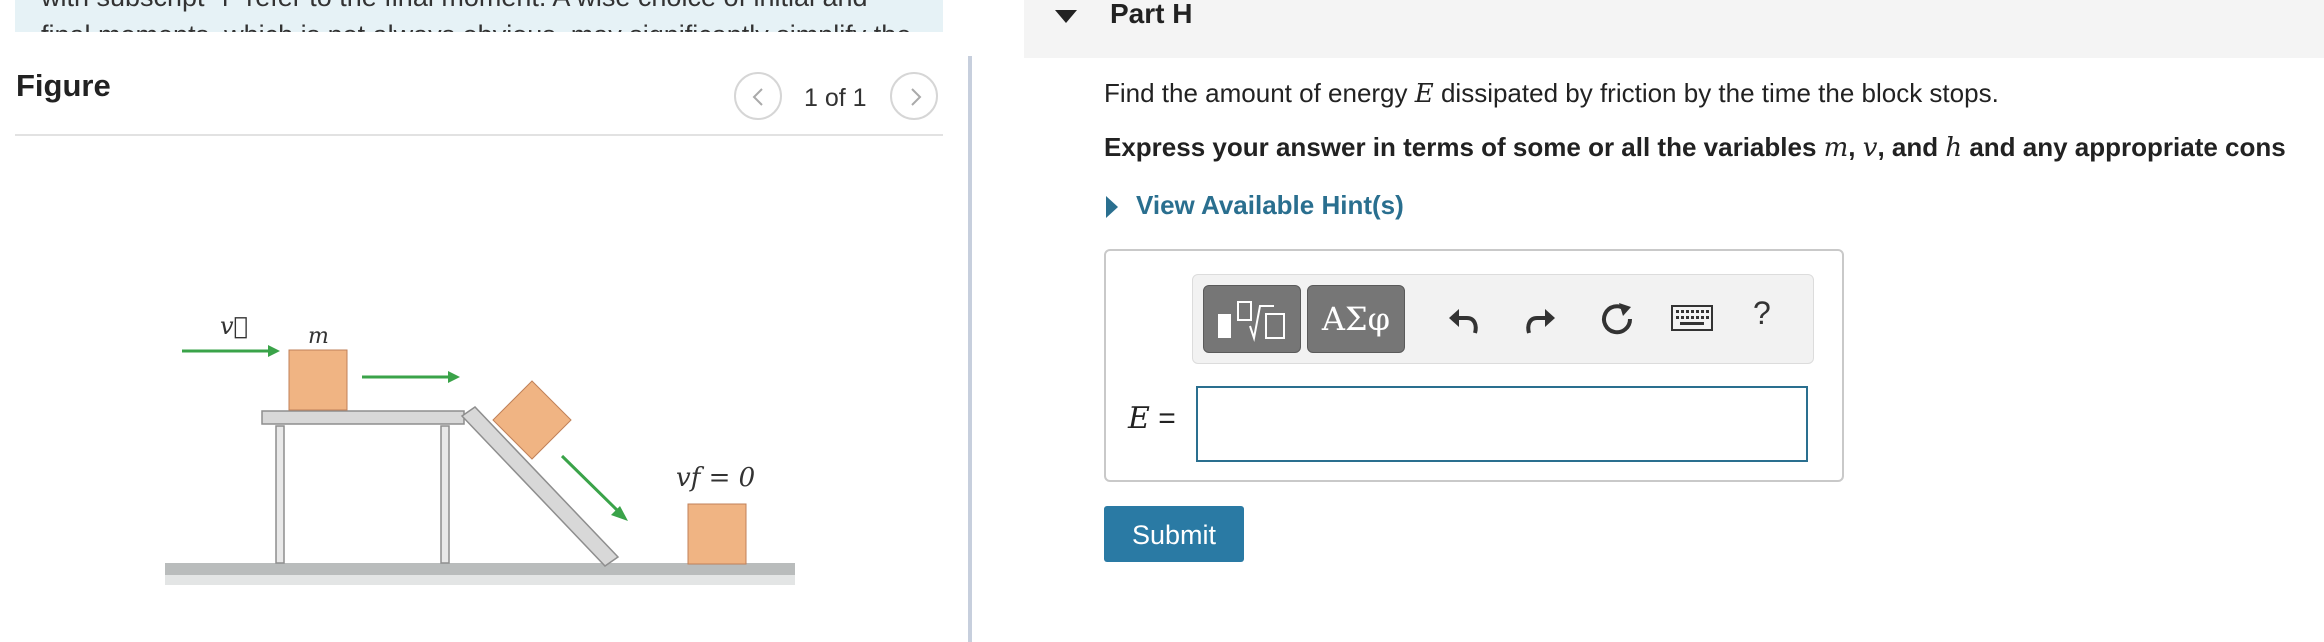 The width and height of the screenshot is (2324, 642). I want to click on answer-label: E =, so click(1152, 418).